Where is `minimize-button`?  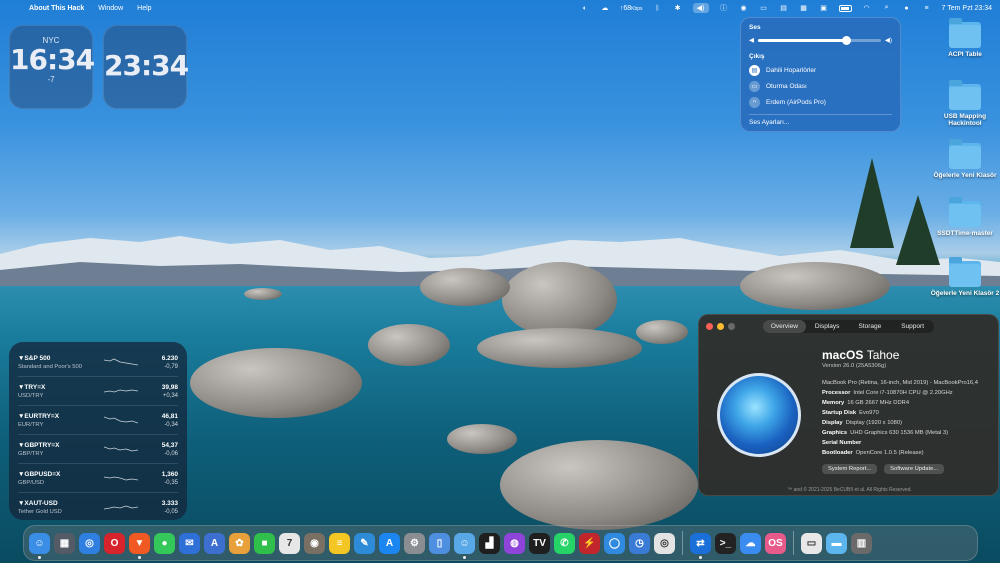
minimize-button is located at coordinates (720, 326).